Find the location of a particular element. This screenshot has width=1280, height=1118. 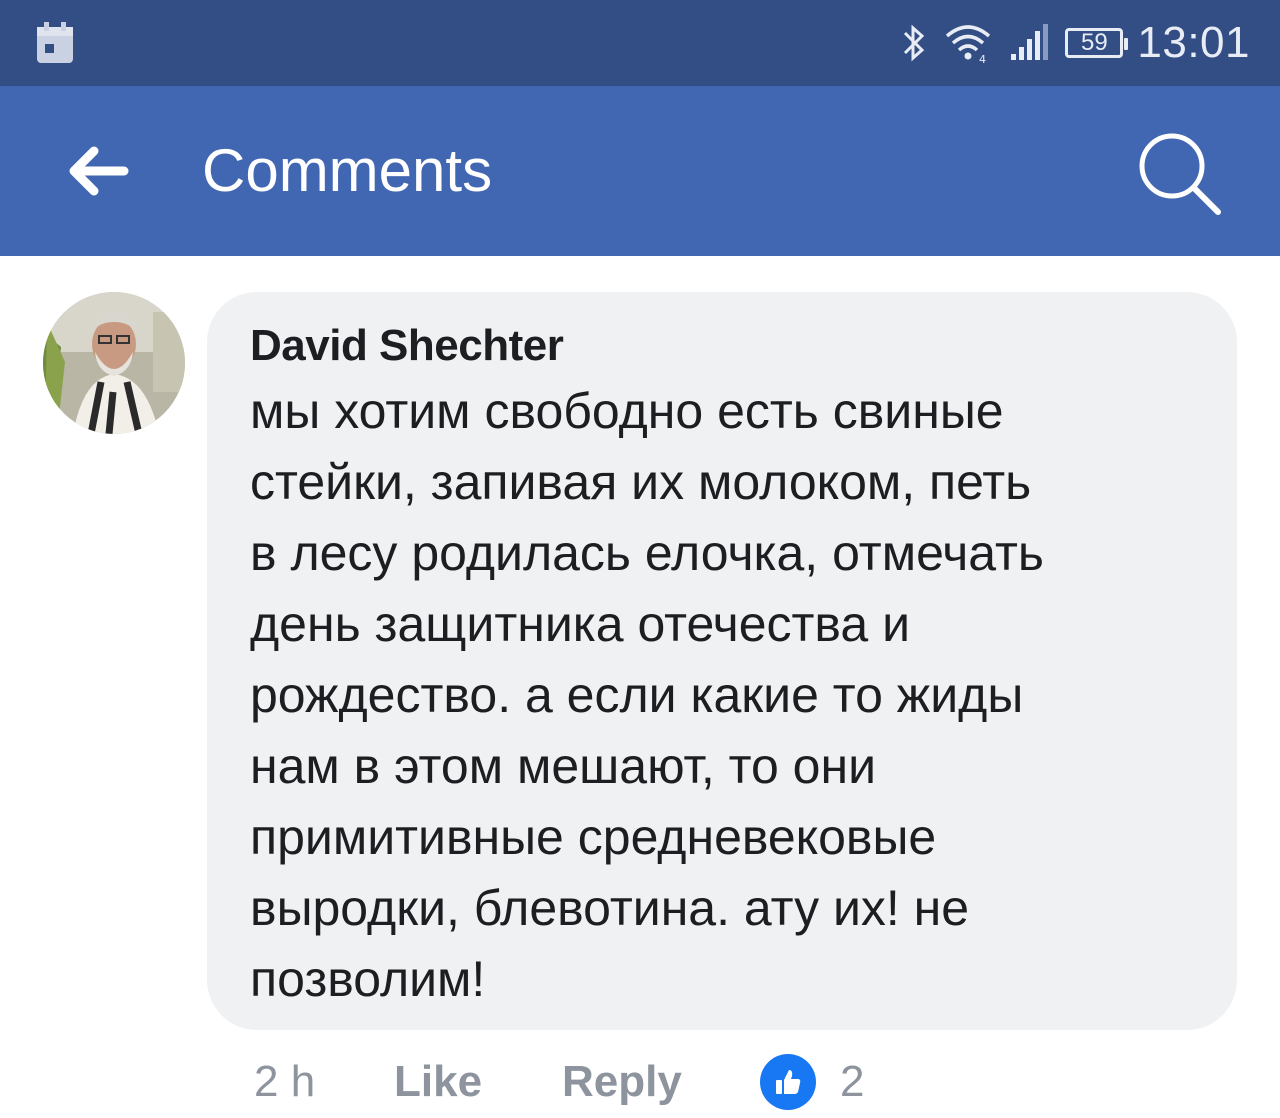

reaction-count: 2 is located at coordinates (852, 1082).